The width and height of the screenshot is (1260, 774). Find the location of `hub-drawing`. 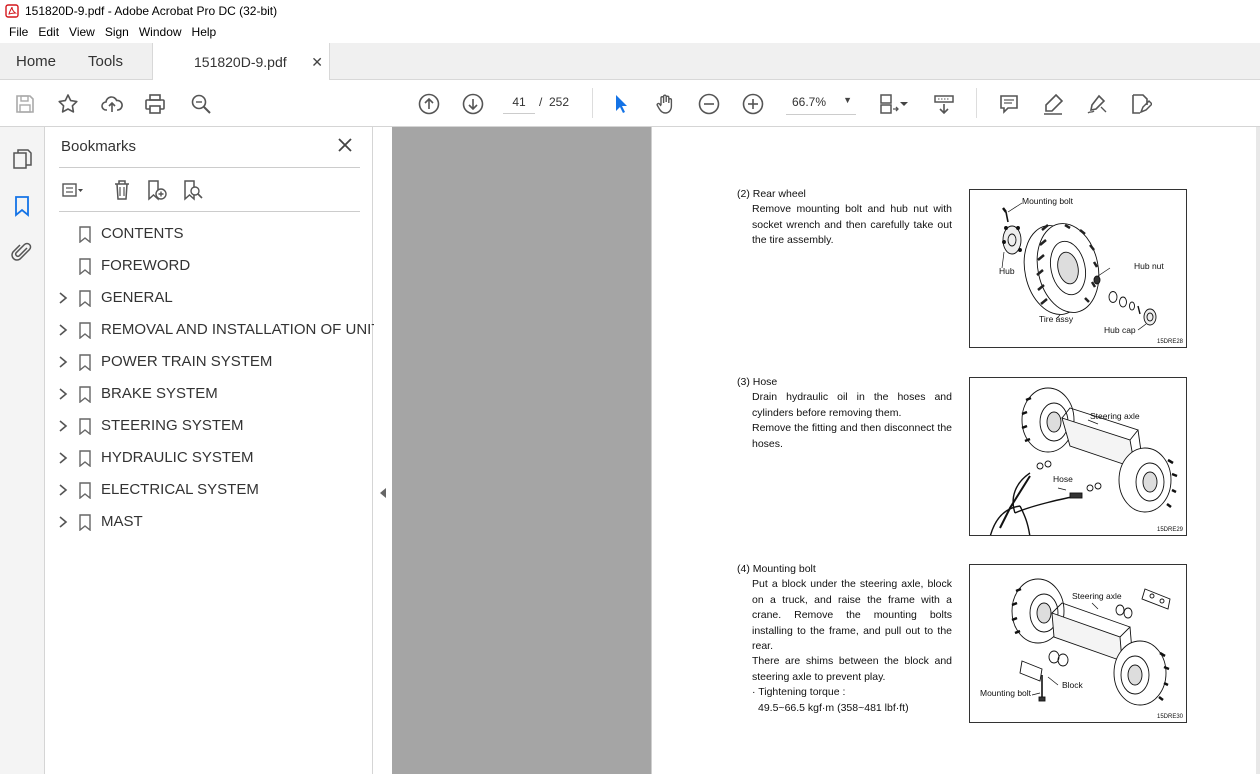

hub-drawing is located at coordinates (1012, 231).